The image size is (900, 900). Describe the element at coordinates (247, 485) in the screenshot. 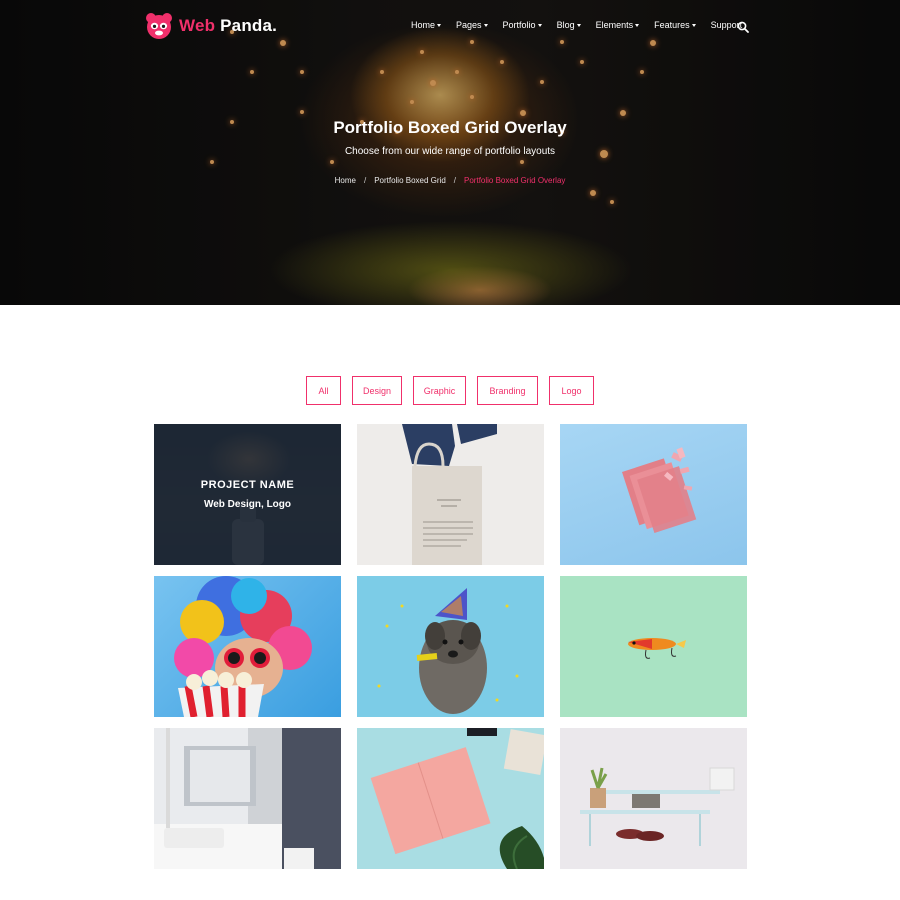

I see `project-name: PROJECT NAME` at that location.